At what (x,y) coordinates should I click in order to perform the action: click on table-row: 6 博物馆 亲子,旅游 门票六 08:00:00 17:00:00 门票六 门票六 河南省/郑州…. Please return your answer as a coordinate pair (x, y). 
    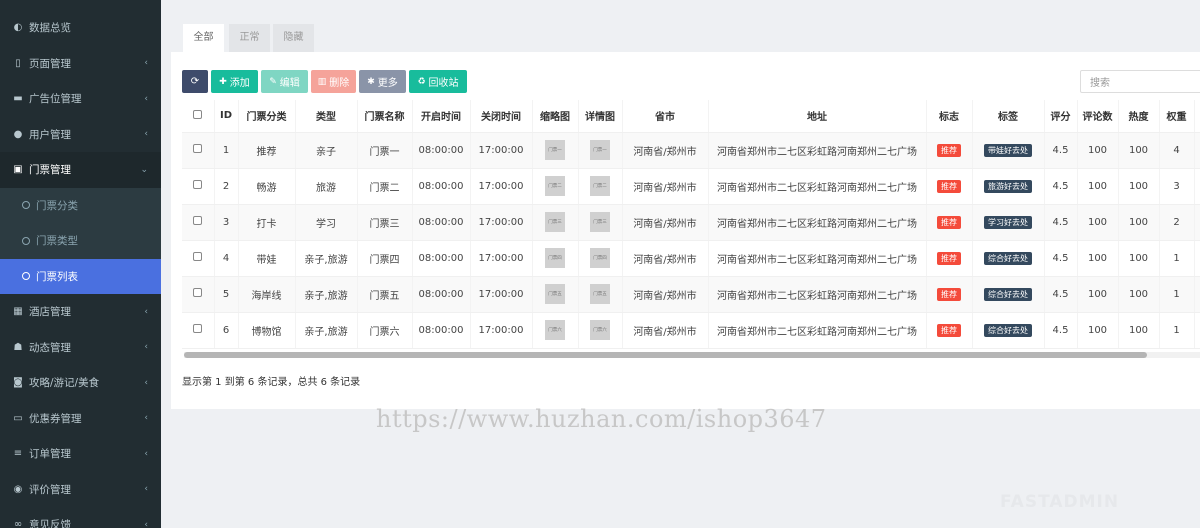
    Looking at the image, I should click on (691, 330).